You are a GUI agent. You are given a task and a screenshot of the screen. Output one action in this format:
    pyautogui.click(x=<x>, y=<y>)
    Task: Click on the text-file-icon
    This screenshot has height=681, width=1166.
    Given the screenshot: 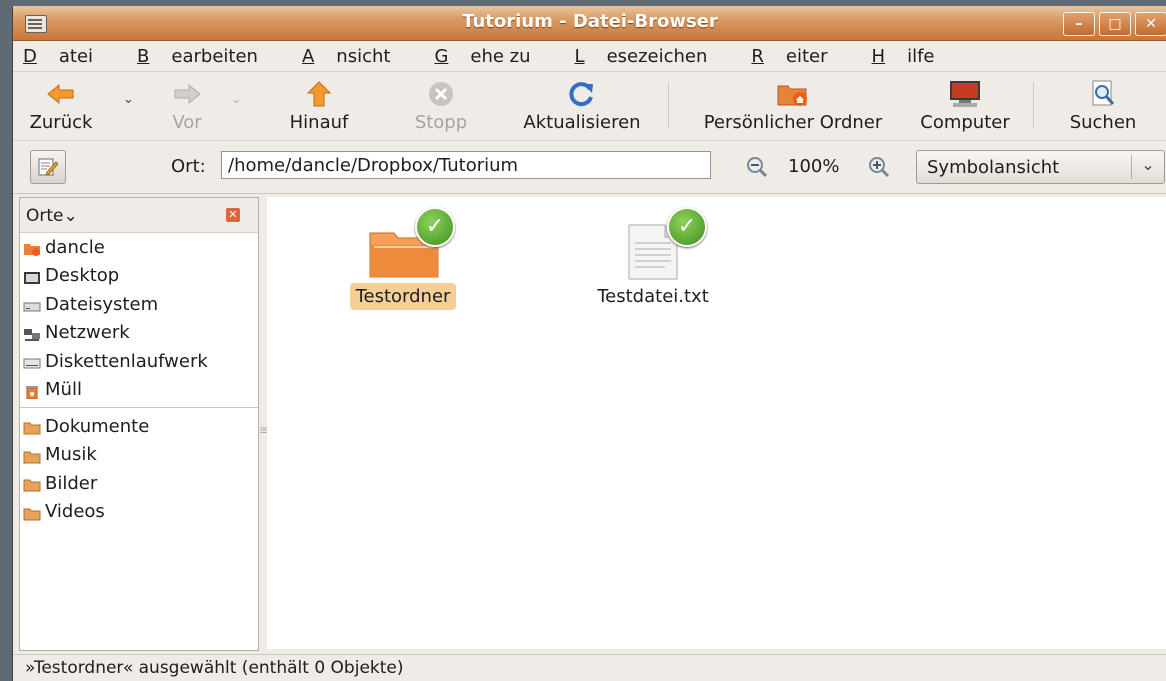 What is the action you would take?
    pyautogui.click(x=653, y=250)
    